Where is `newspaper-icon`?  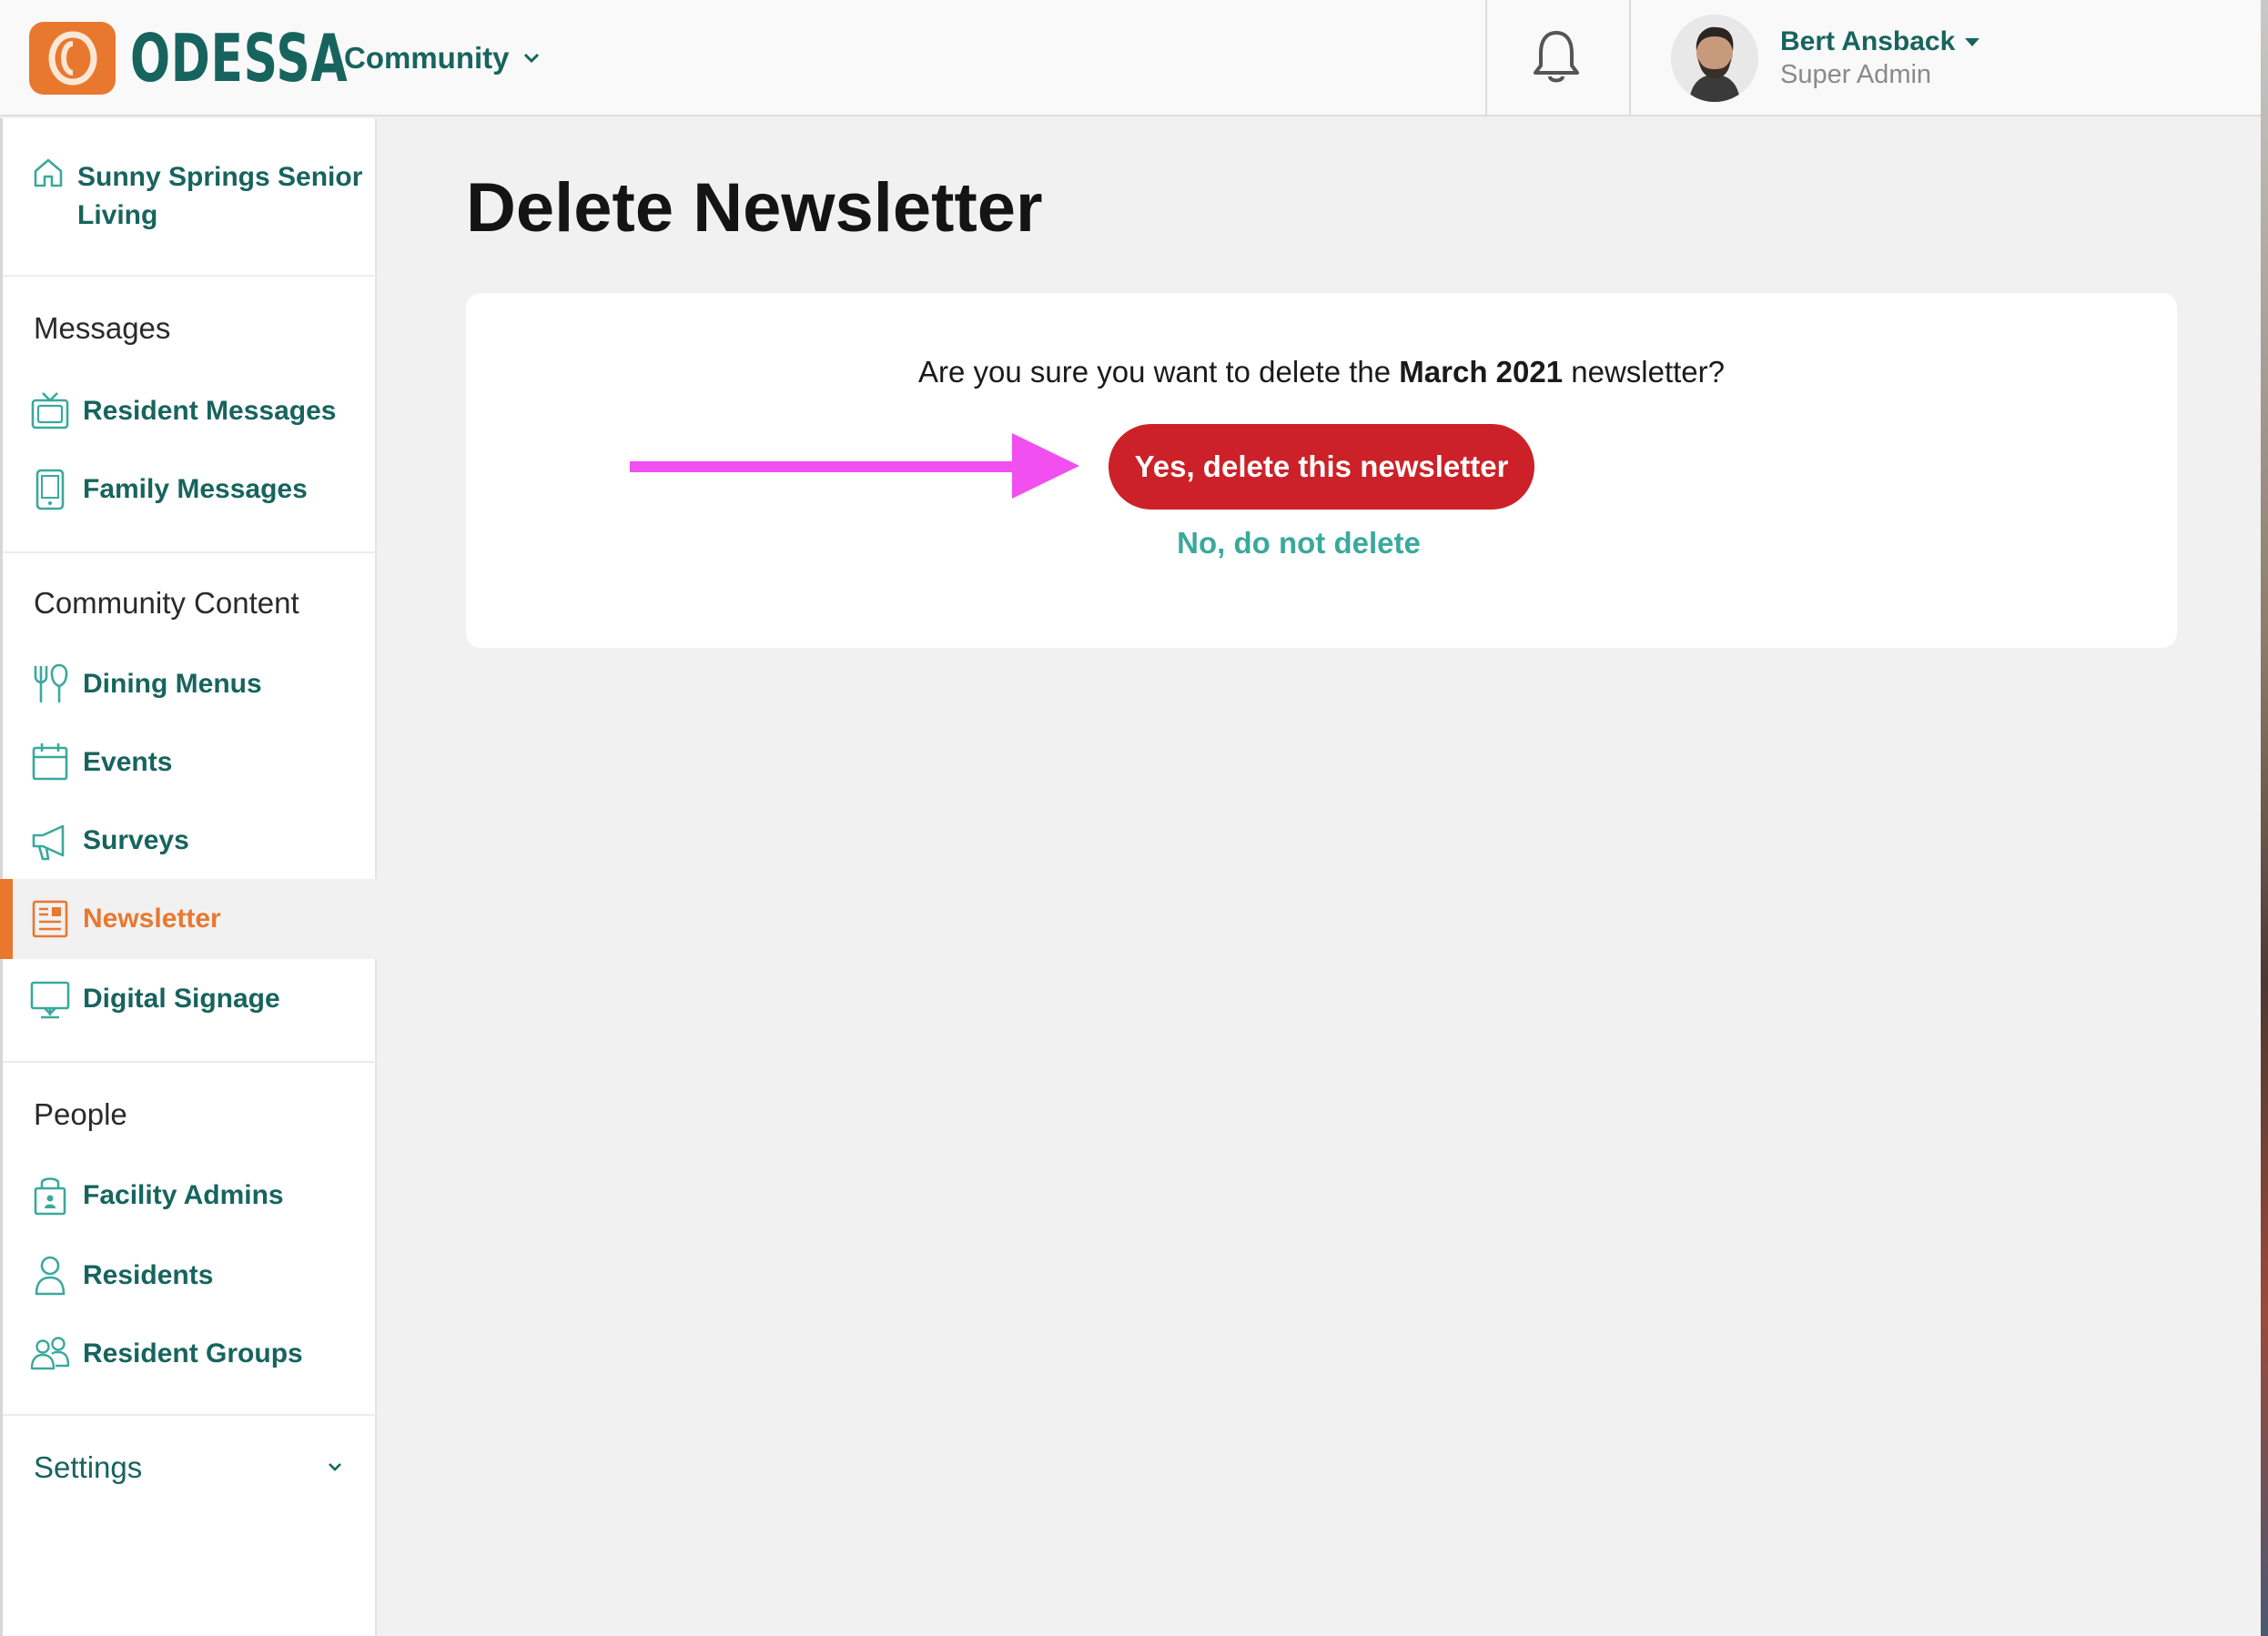 newspaper-icon is located at coordinates (50, 919).